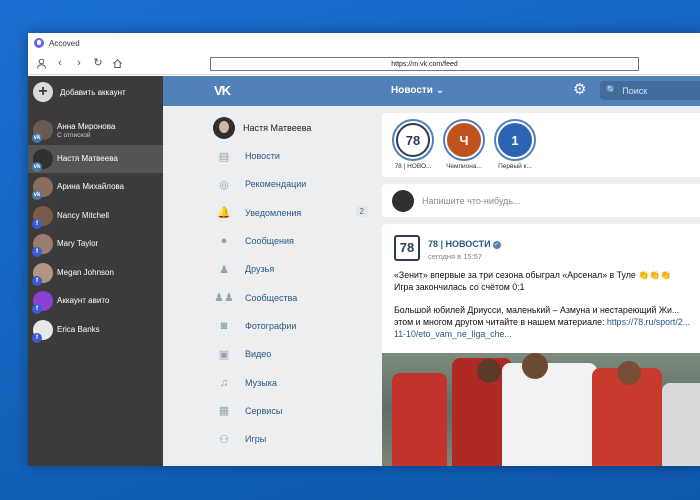 The image size is (700, 500). I want to click on back-icon: ‹, so click(60, 64).